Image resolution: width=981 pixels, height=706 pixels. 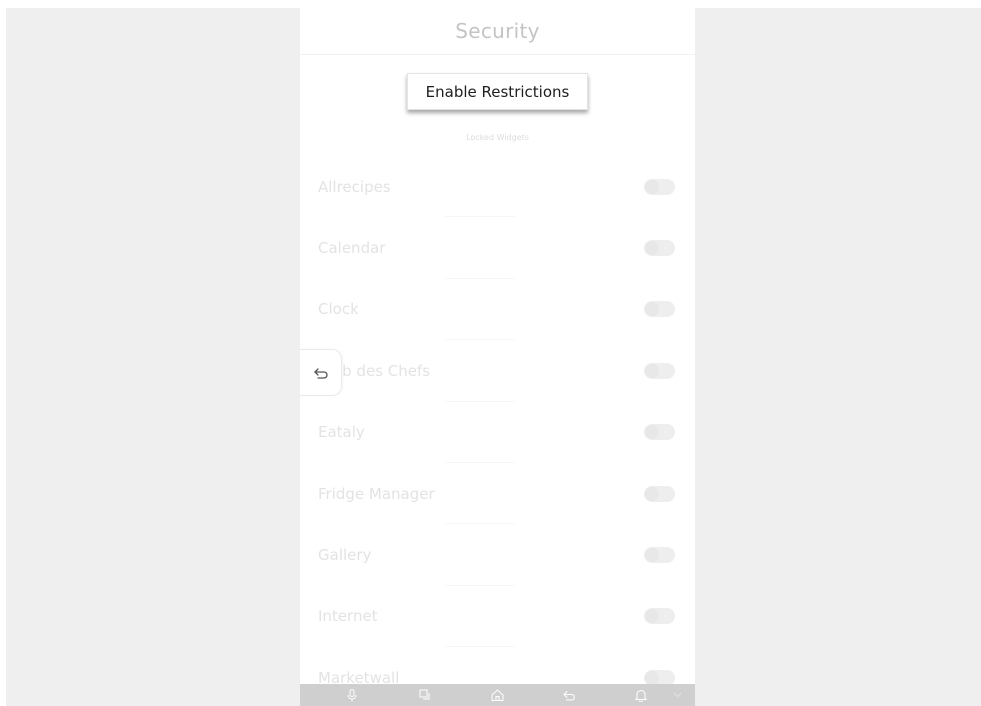 What do you see at coordinates (352, 248) in the screenshot?
I see `widget-name: Calendar` at bounding box center [352, 248].